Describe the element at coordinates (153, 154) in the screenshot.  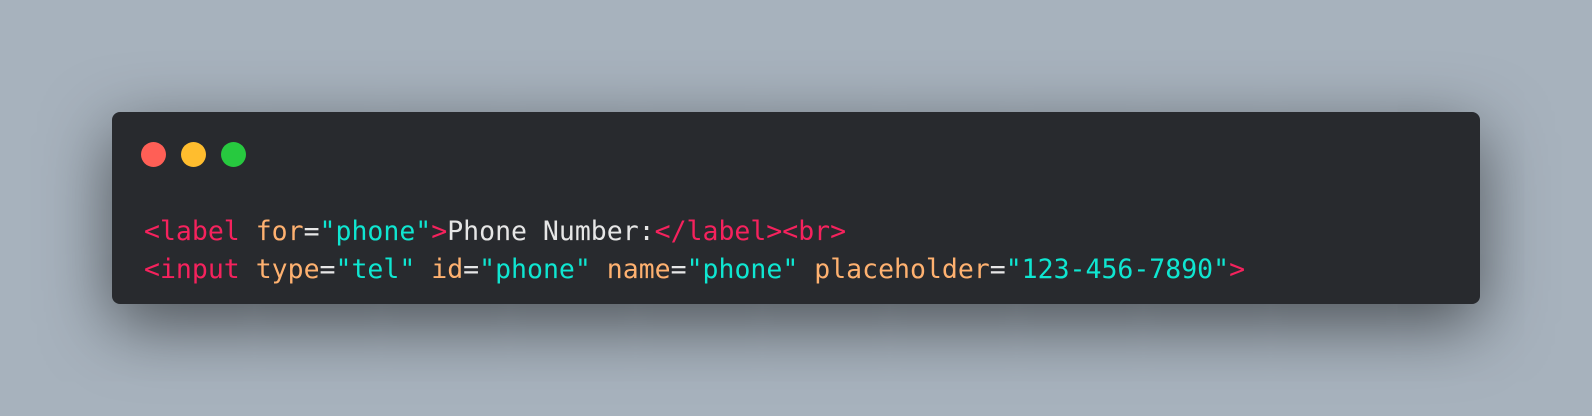
I see `close-button` at that location.